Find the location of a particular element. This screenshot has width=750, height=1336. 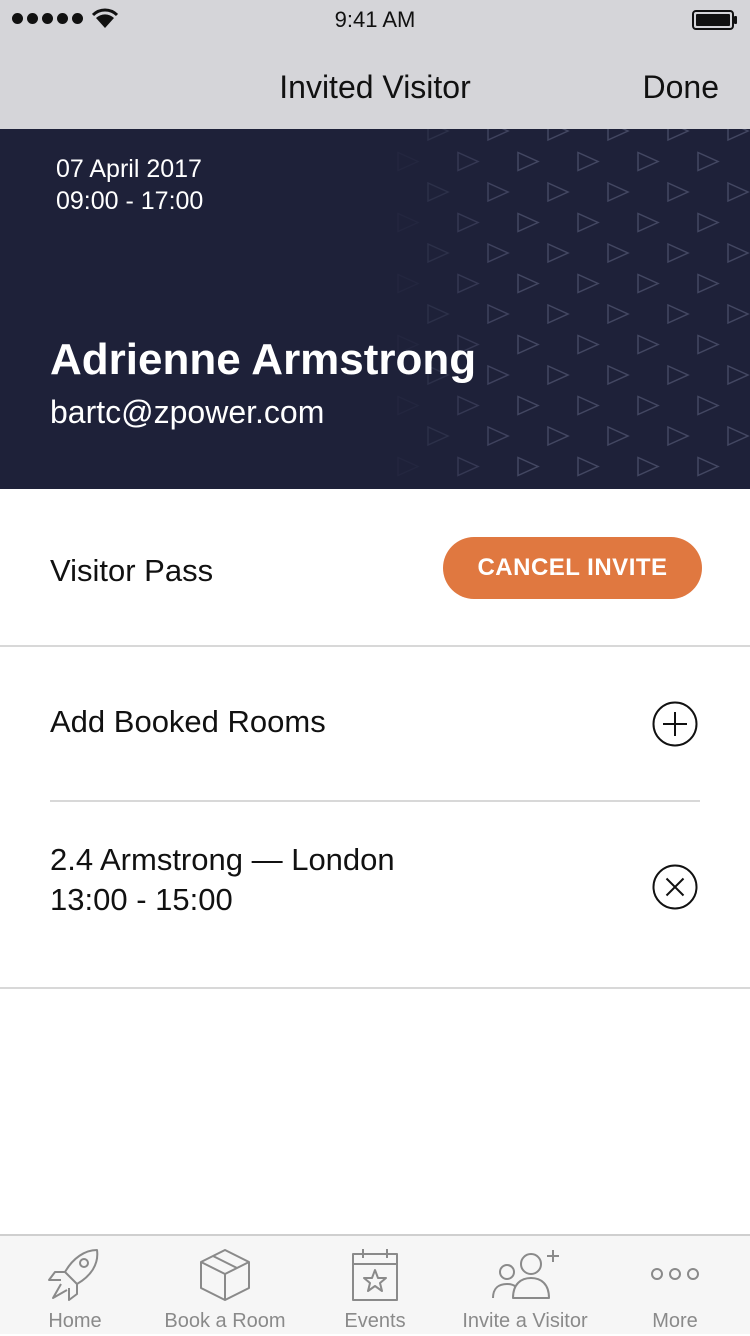

tab-invite-a-visitor: Invite a Visitor is located at coordinates (525, 1286).